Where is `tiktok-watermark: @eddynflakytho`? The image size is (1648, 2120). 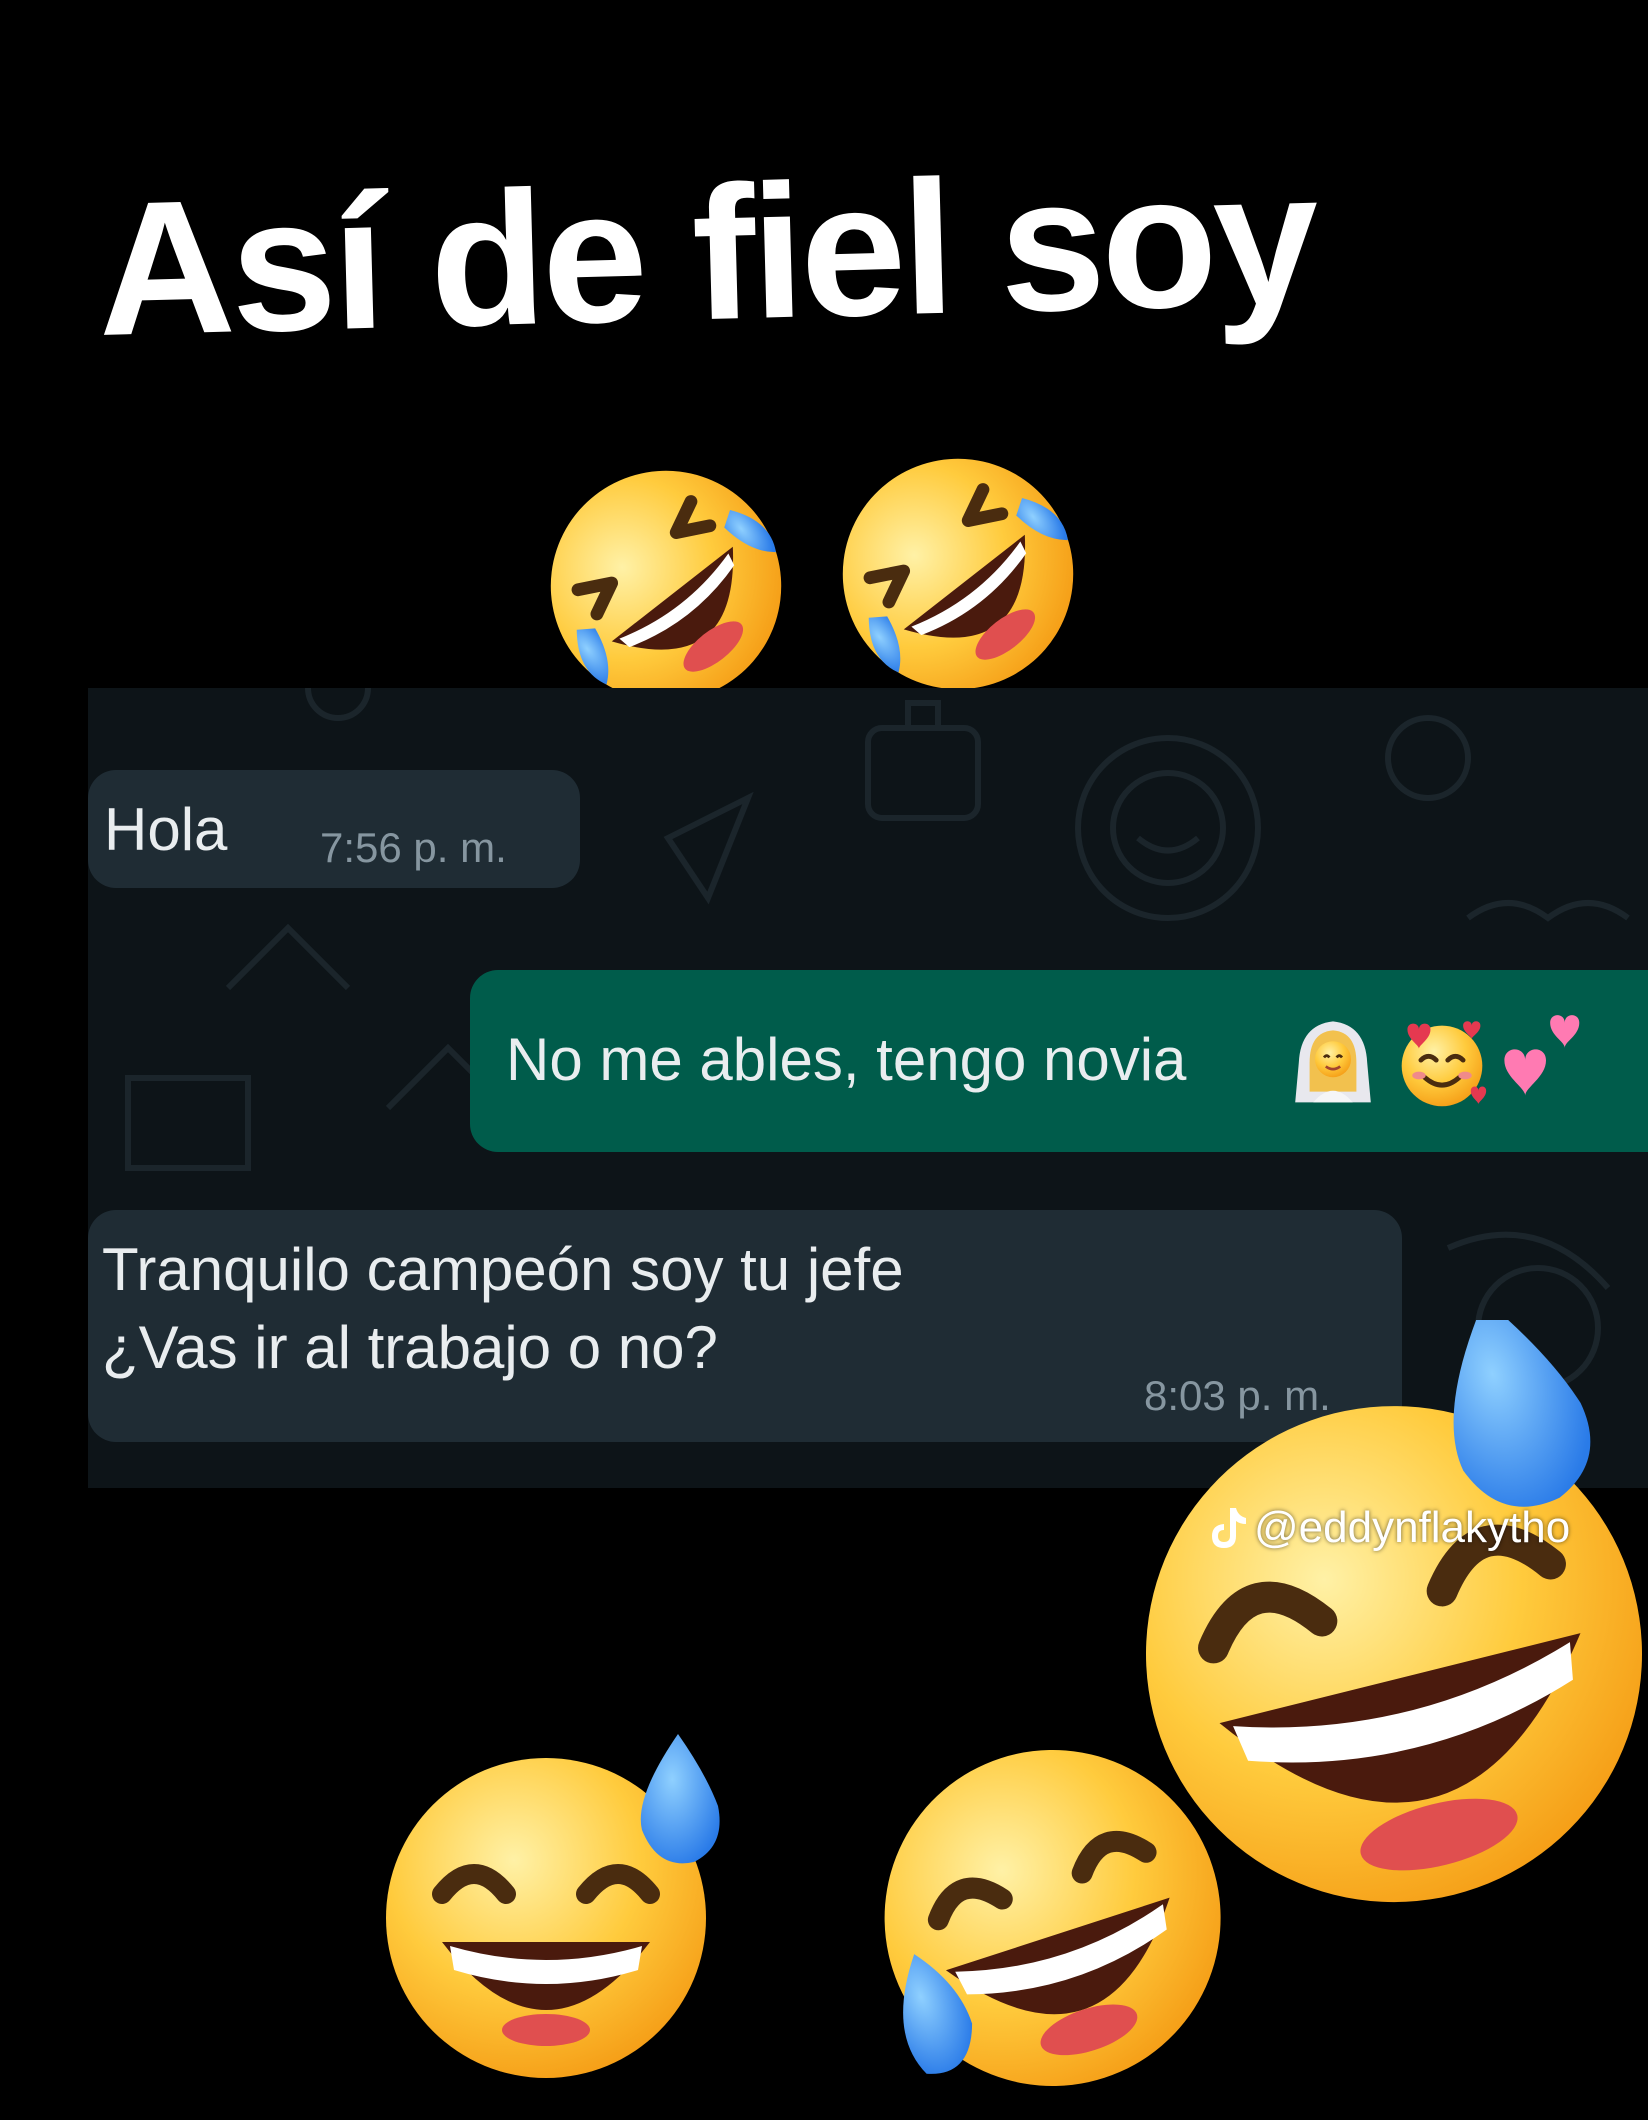
tiktok-watermark: @eddynflakytho is located at coordinates (1389, 1528).